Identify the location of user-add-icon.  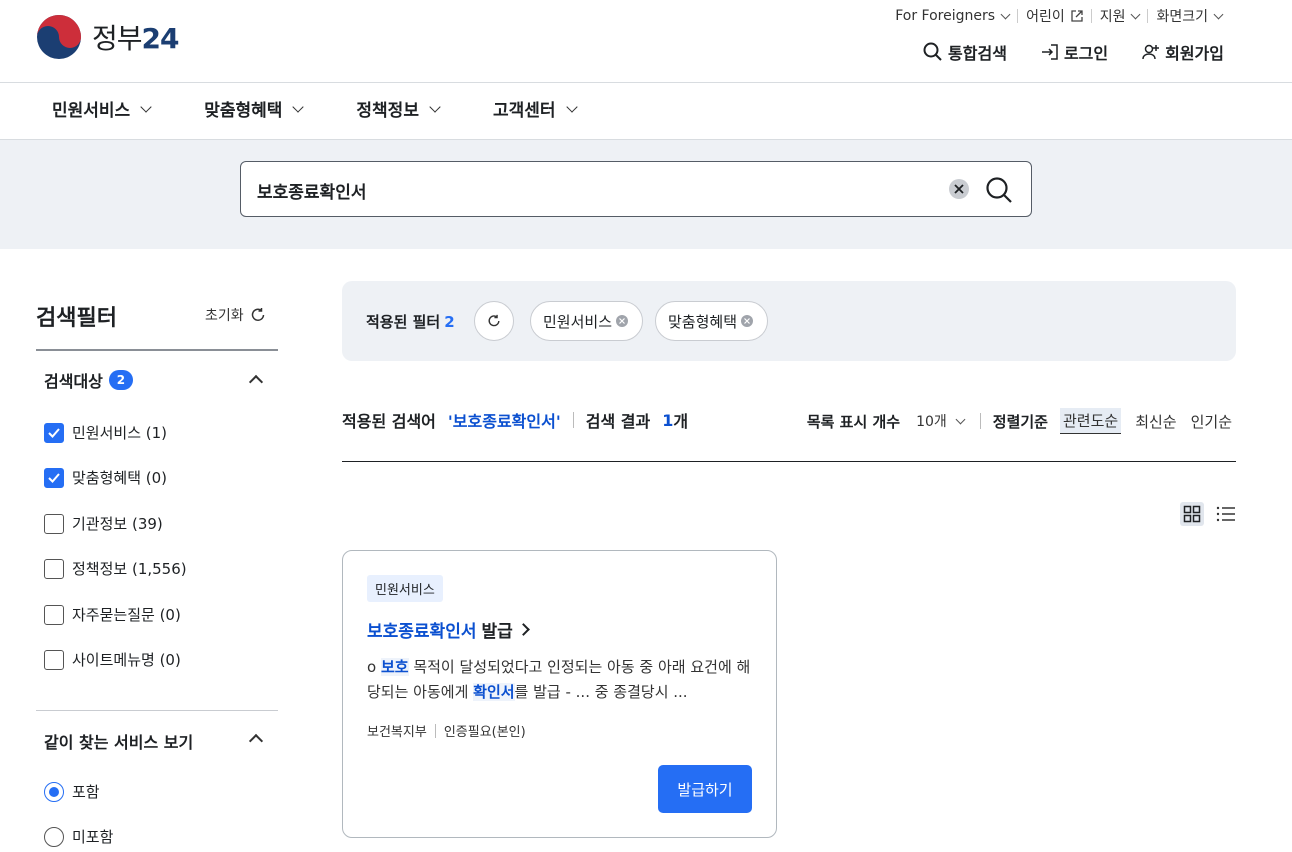
(1151, 52).